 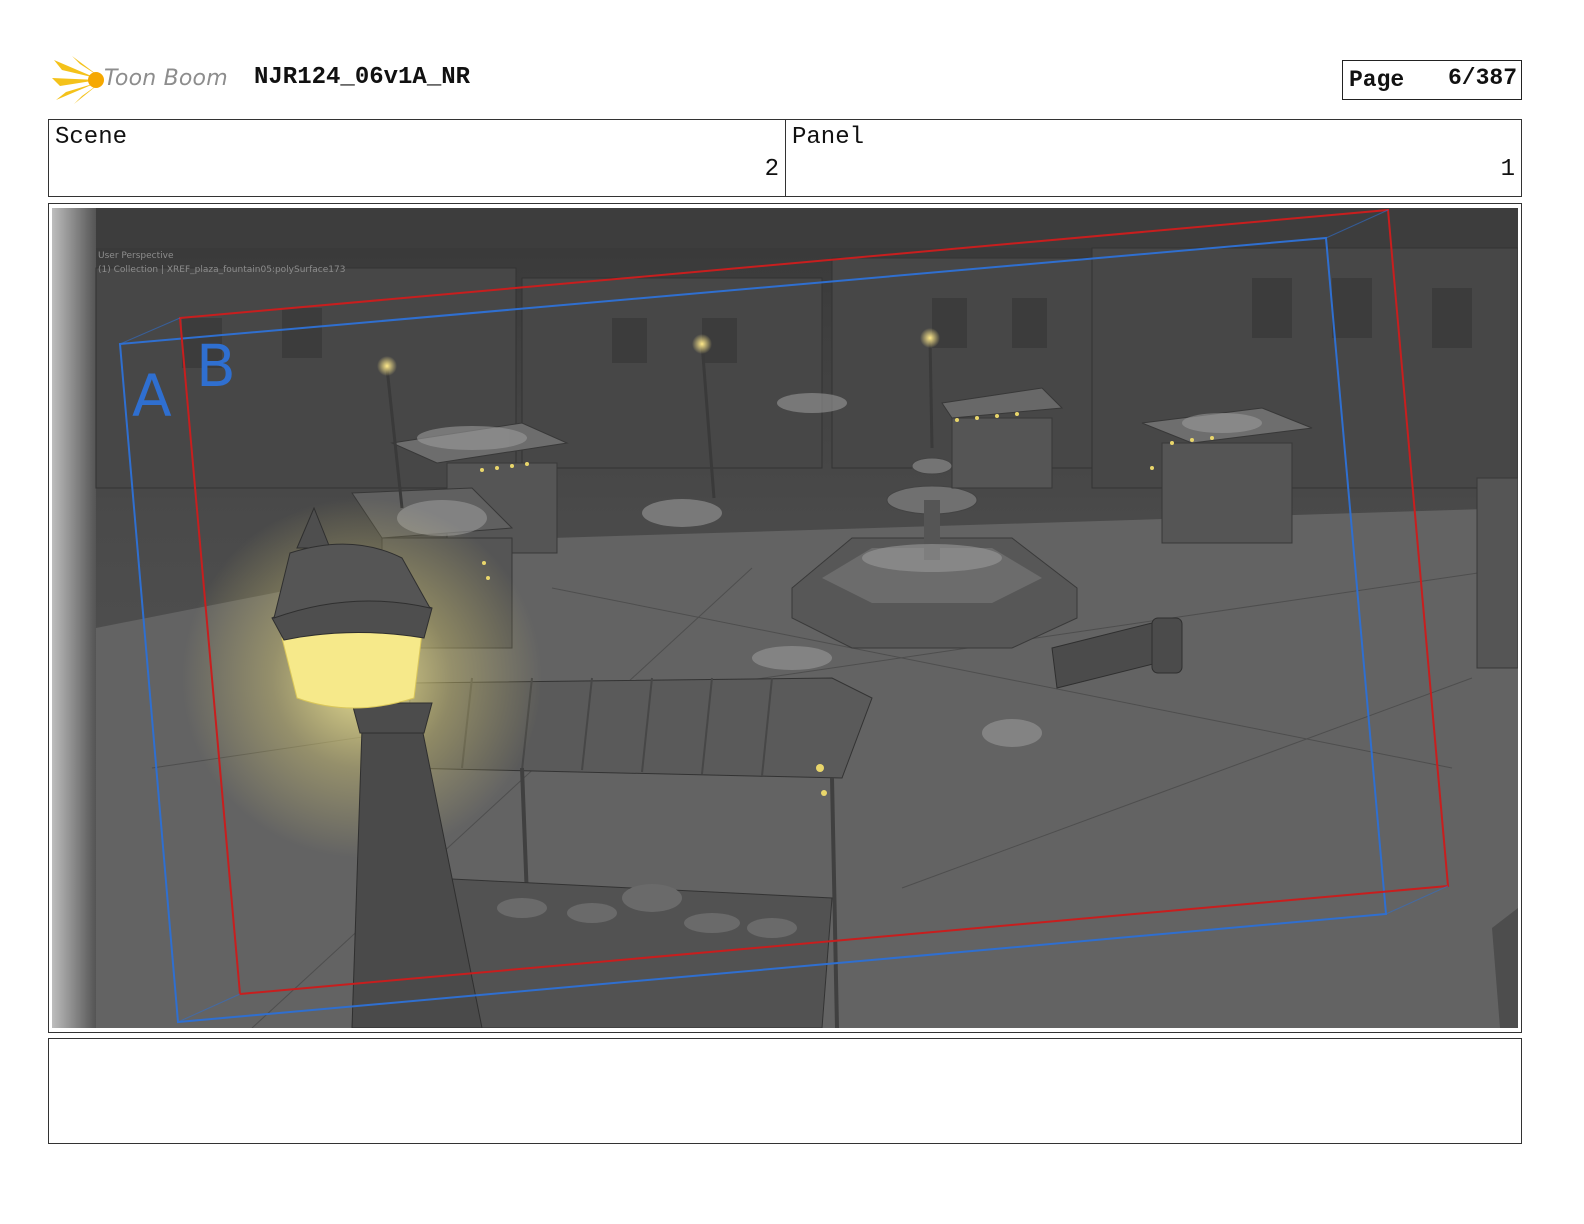 I want to click on logo-text: Toon Boom, so click(x=166, y=78).